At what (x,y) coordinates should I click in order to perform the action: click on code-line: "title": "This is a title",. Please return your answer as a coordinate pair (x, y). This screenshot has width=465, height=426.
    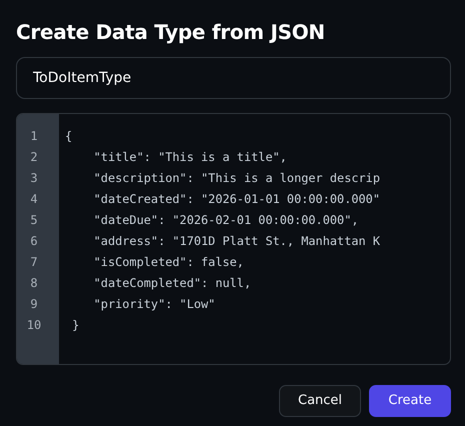
    Looking at the image, I should click on (189, 157).